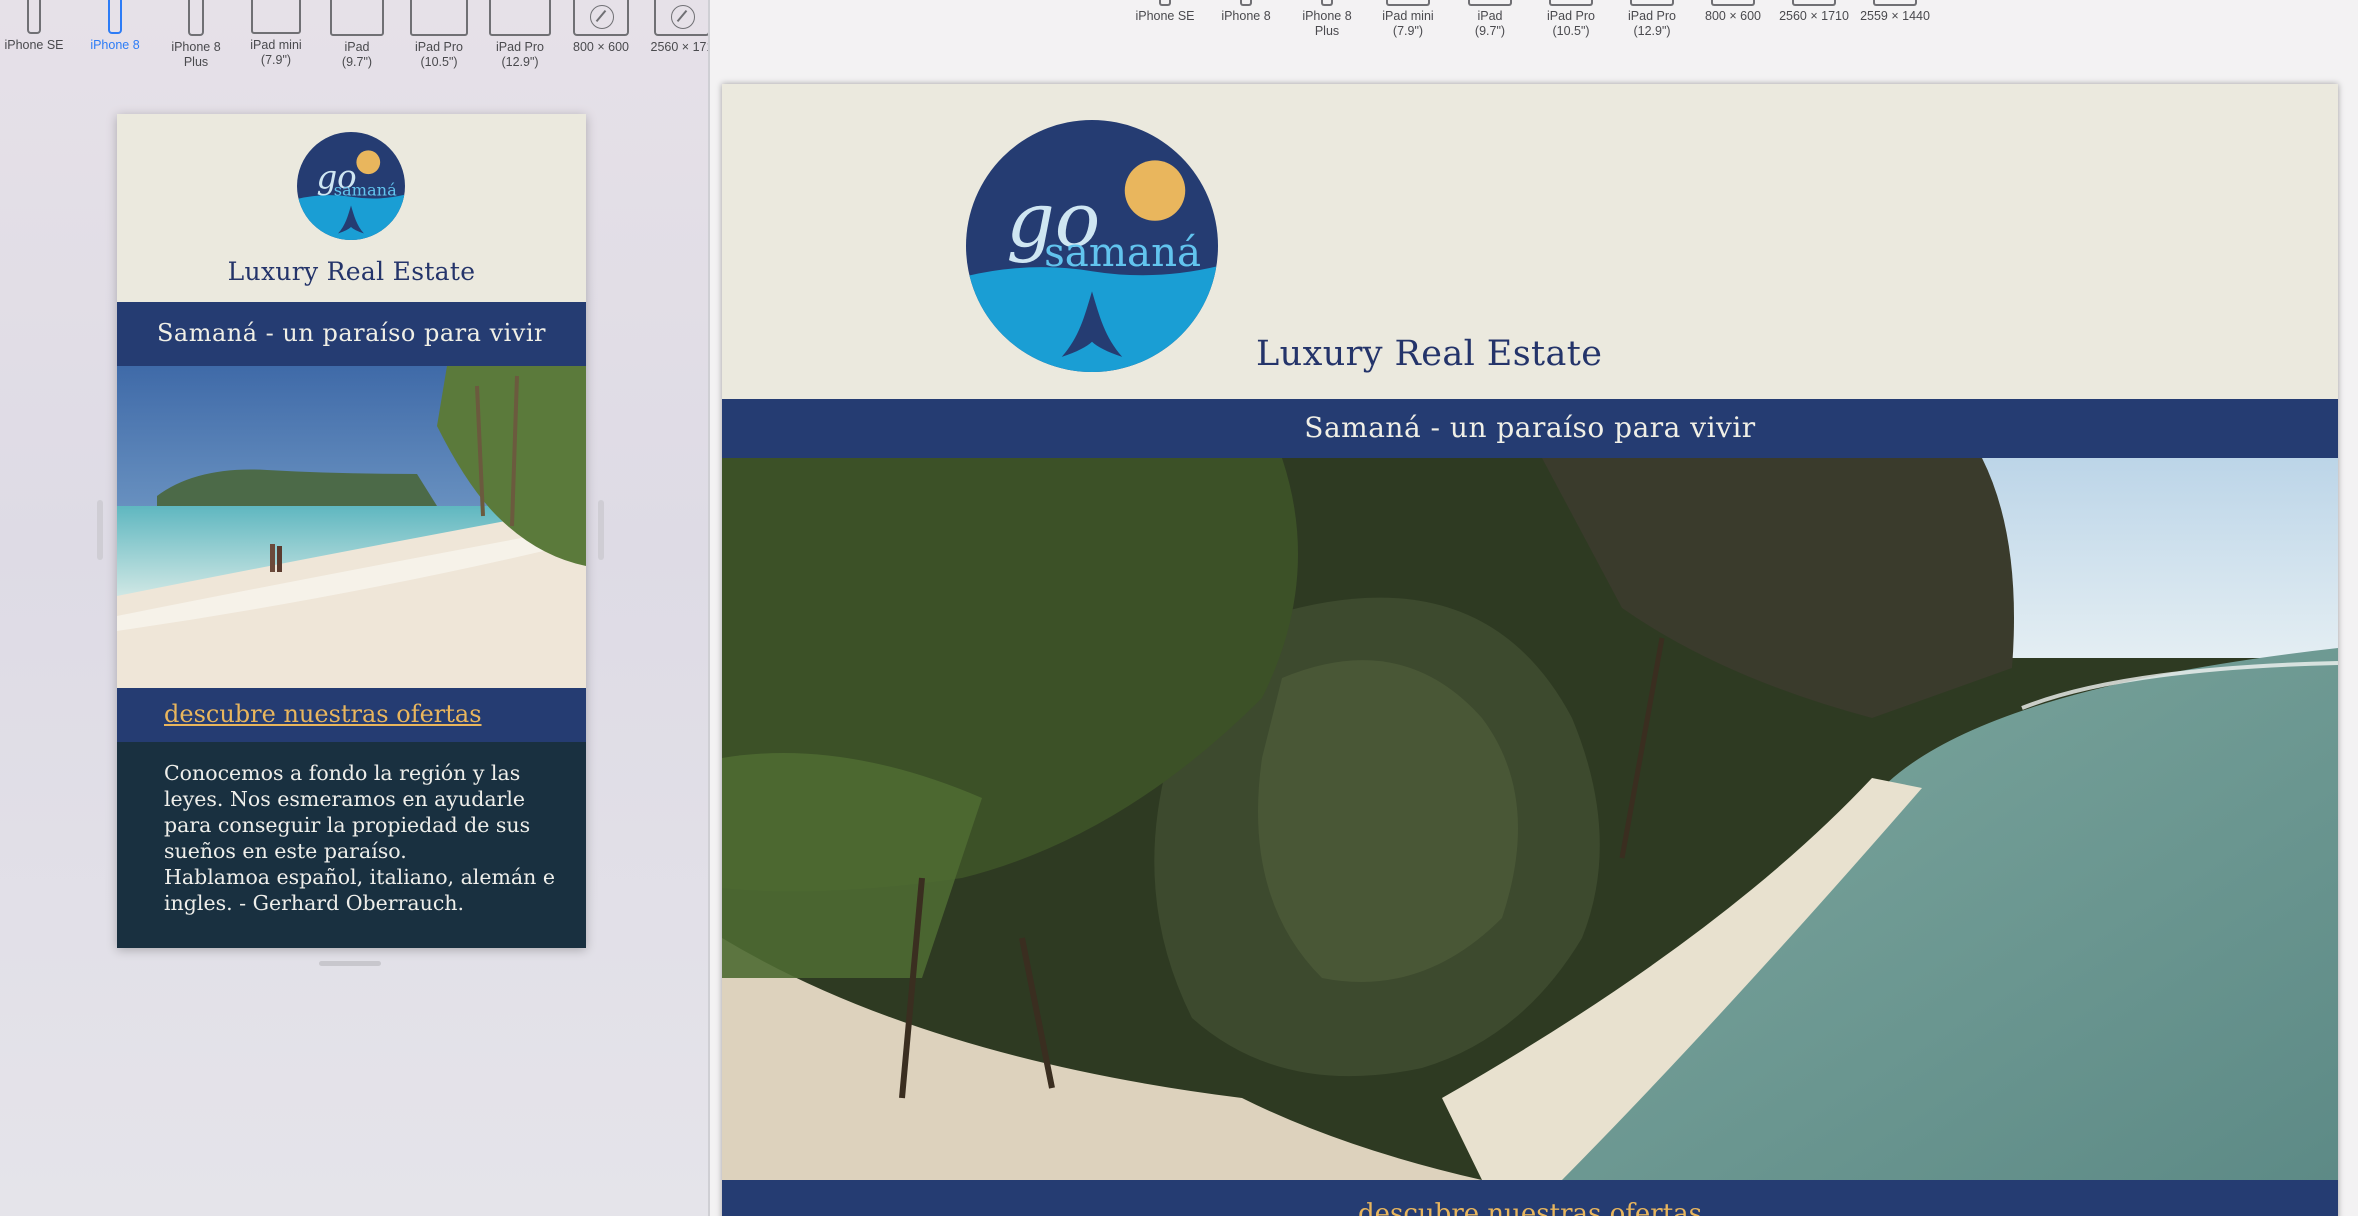 Image resolution: width=2358 pixels, height=1216 pixels. What do you see at coordinates (351, 527) in the screenshot?
I see `beach-photo` at bounding box center [351, 527].